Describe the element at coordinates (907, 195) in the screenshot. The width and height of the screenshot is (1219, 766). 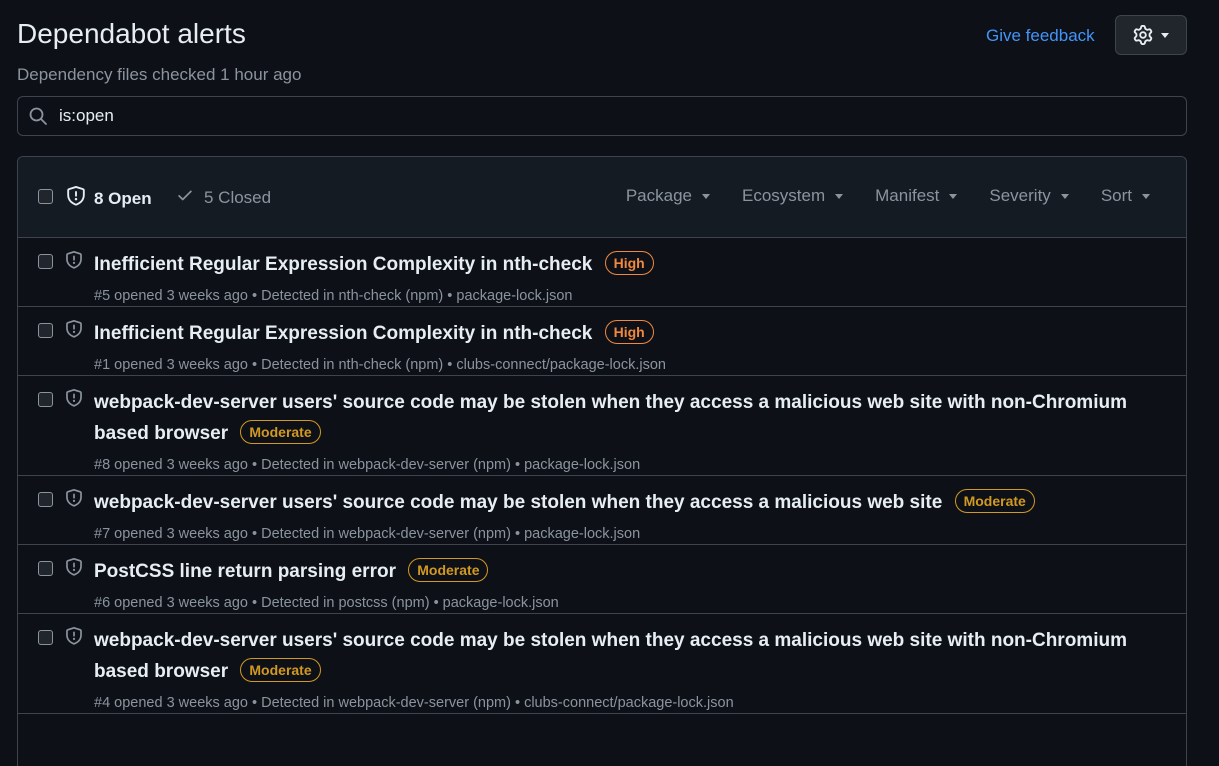
I see `manifest-filter-label: Manifest` at that location.